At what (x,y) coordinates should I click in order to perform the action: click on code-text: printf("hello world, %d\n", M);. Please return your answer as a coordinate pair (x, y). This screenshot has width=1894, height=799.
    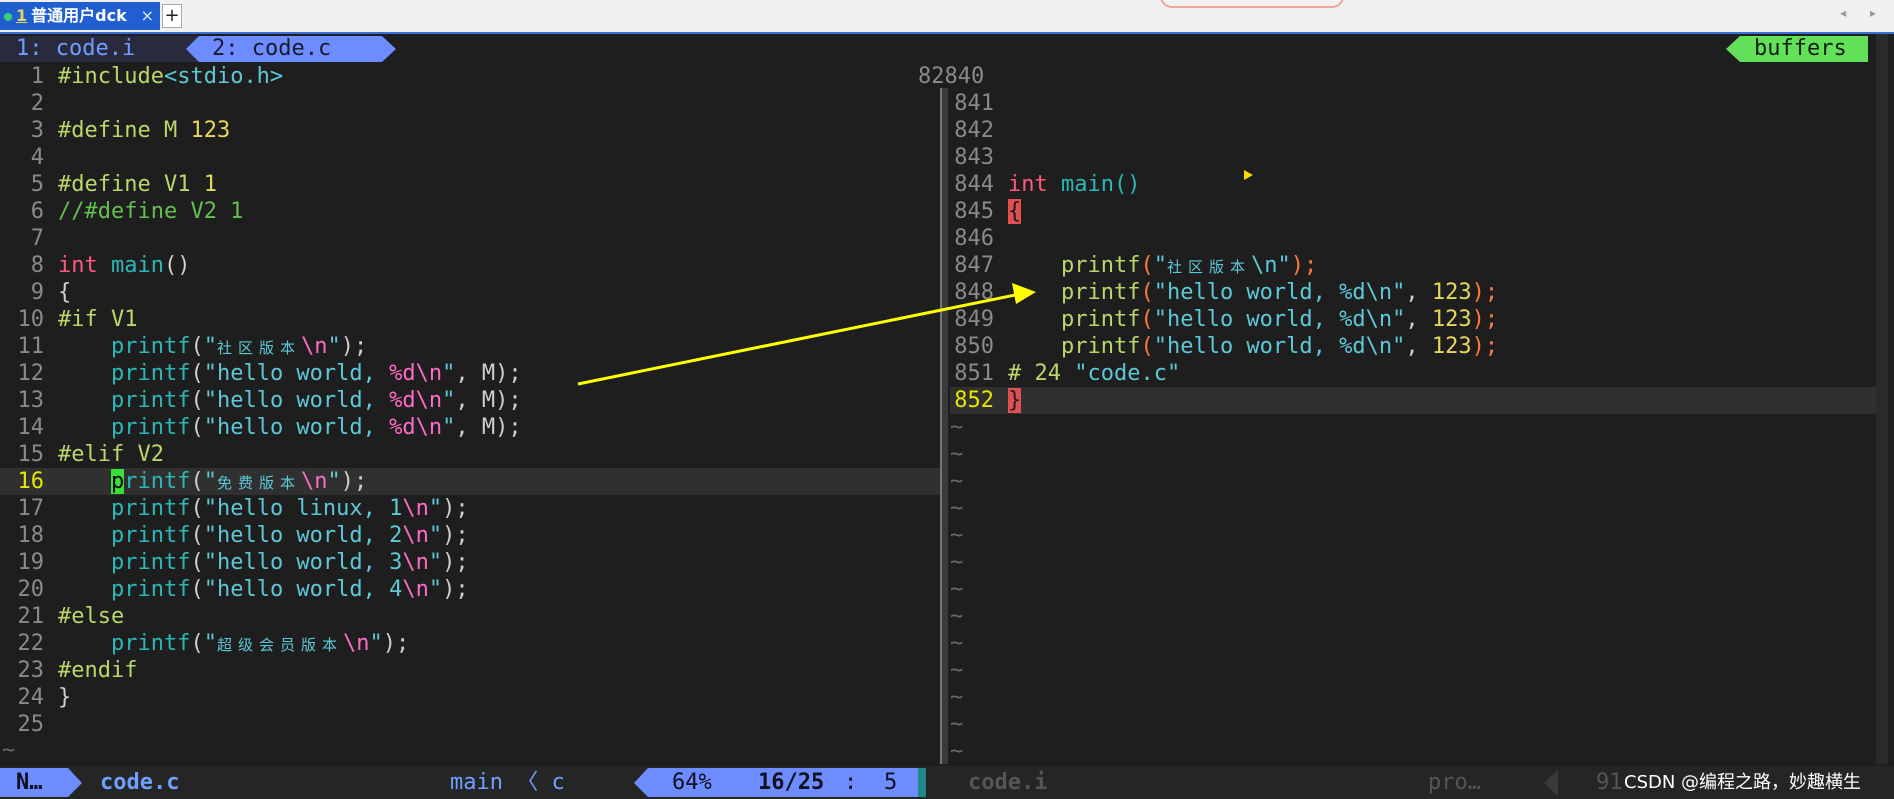
    Looking at the image, I should click on (290, 373).